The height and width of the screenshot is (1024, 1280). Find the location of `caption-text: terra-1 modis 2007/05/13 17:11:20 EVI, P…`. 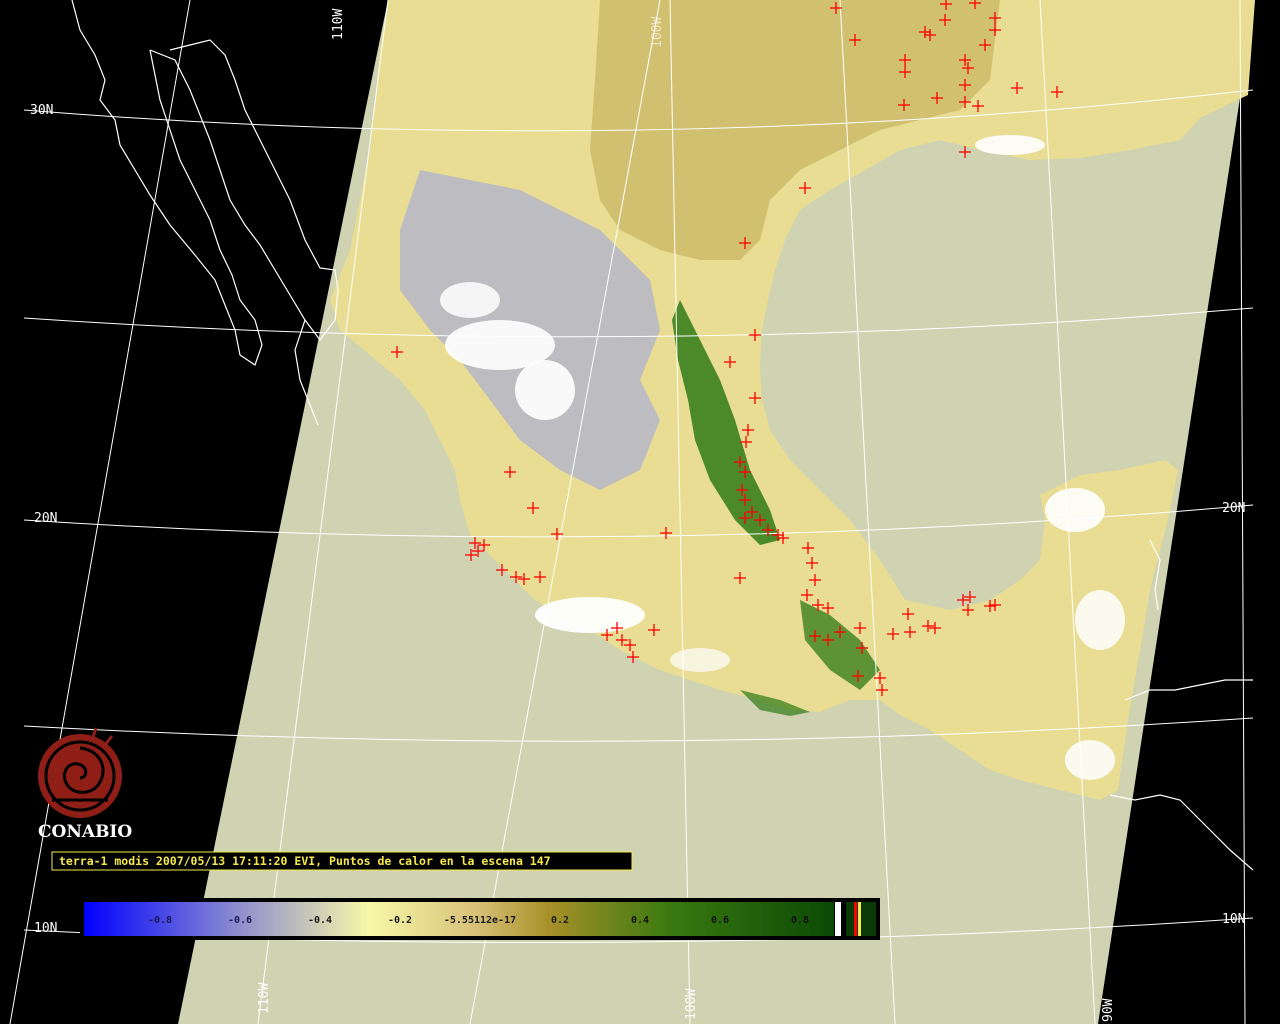

caption-text: terra-1 modis 2007/05/13 17:11:20 EVI, P… is located at coordinates (305, 861).